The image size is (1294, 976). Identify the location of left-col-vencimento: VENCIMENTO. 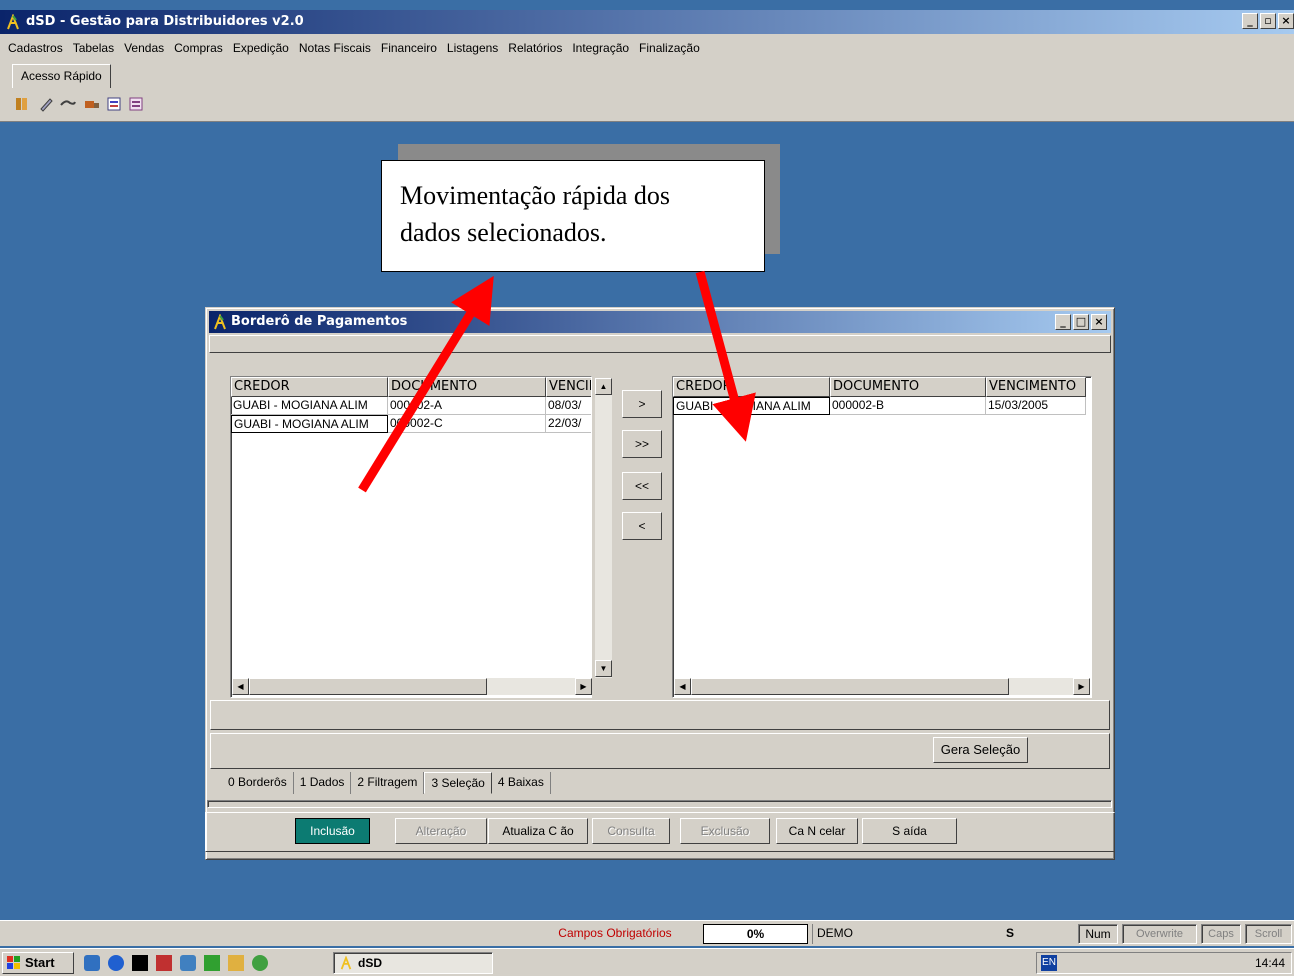
(568, 387).